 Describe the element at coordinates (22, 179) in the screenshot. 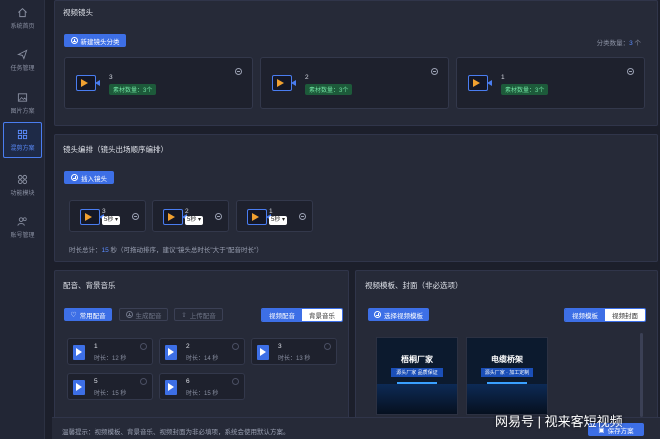

I see `modules-icon` at that location.